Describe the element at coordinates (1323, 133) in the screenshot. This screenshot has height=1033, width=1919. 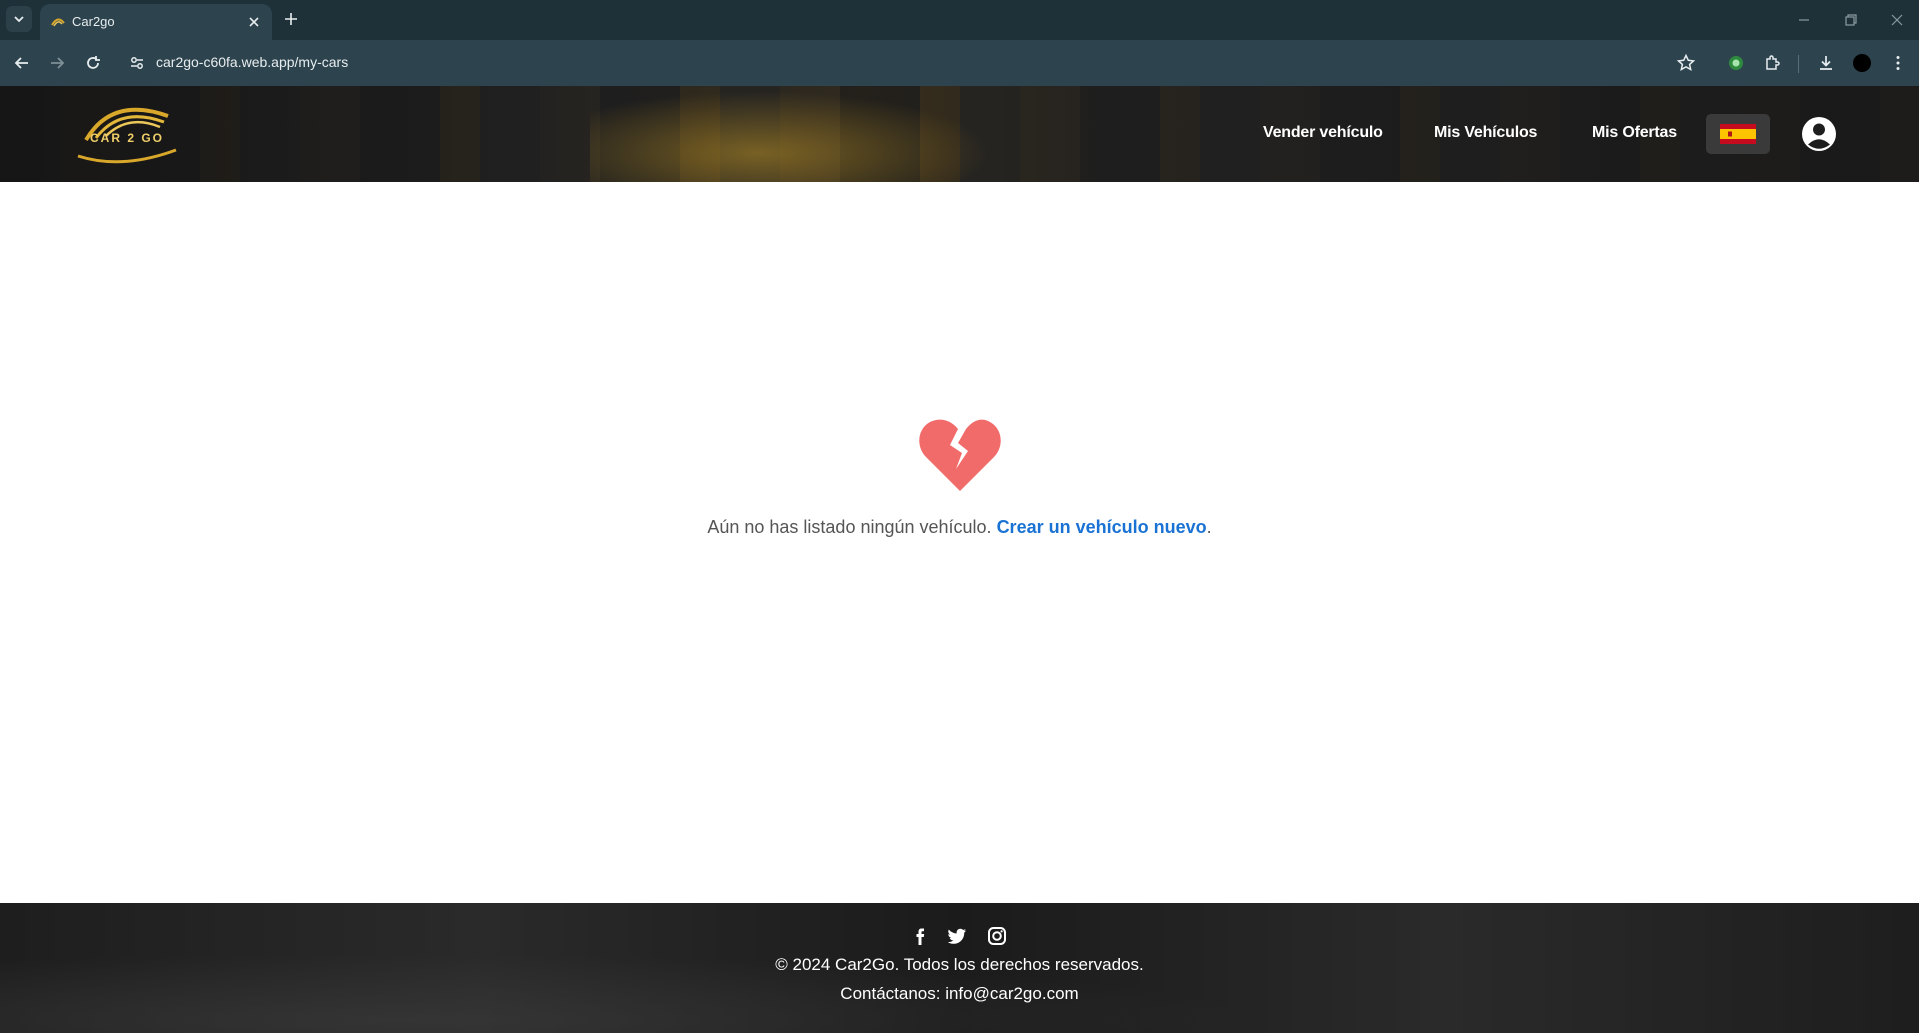
I see `nav-sell-vehicle: Vender vehículo` at that location.